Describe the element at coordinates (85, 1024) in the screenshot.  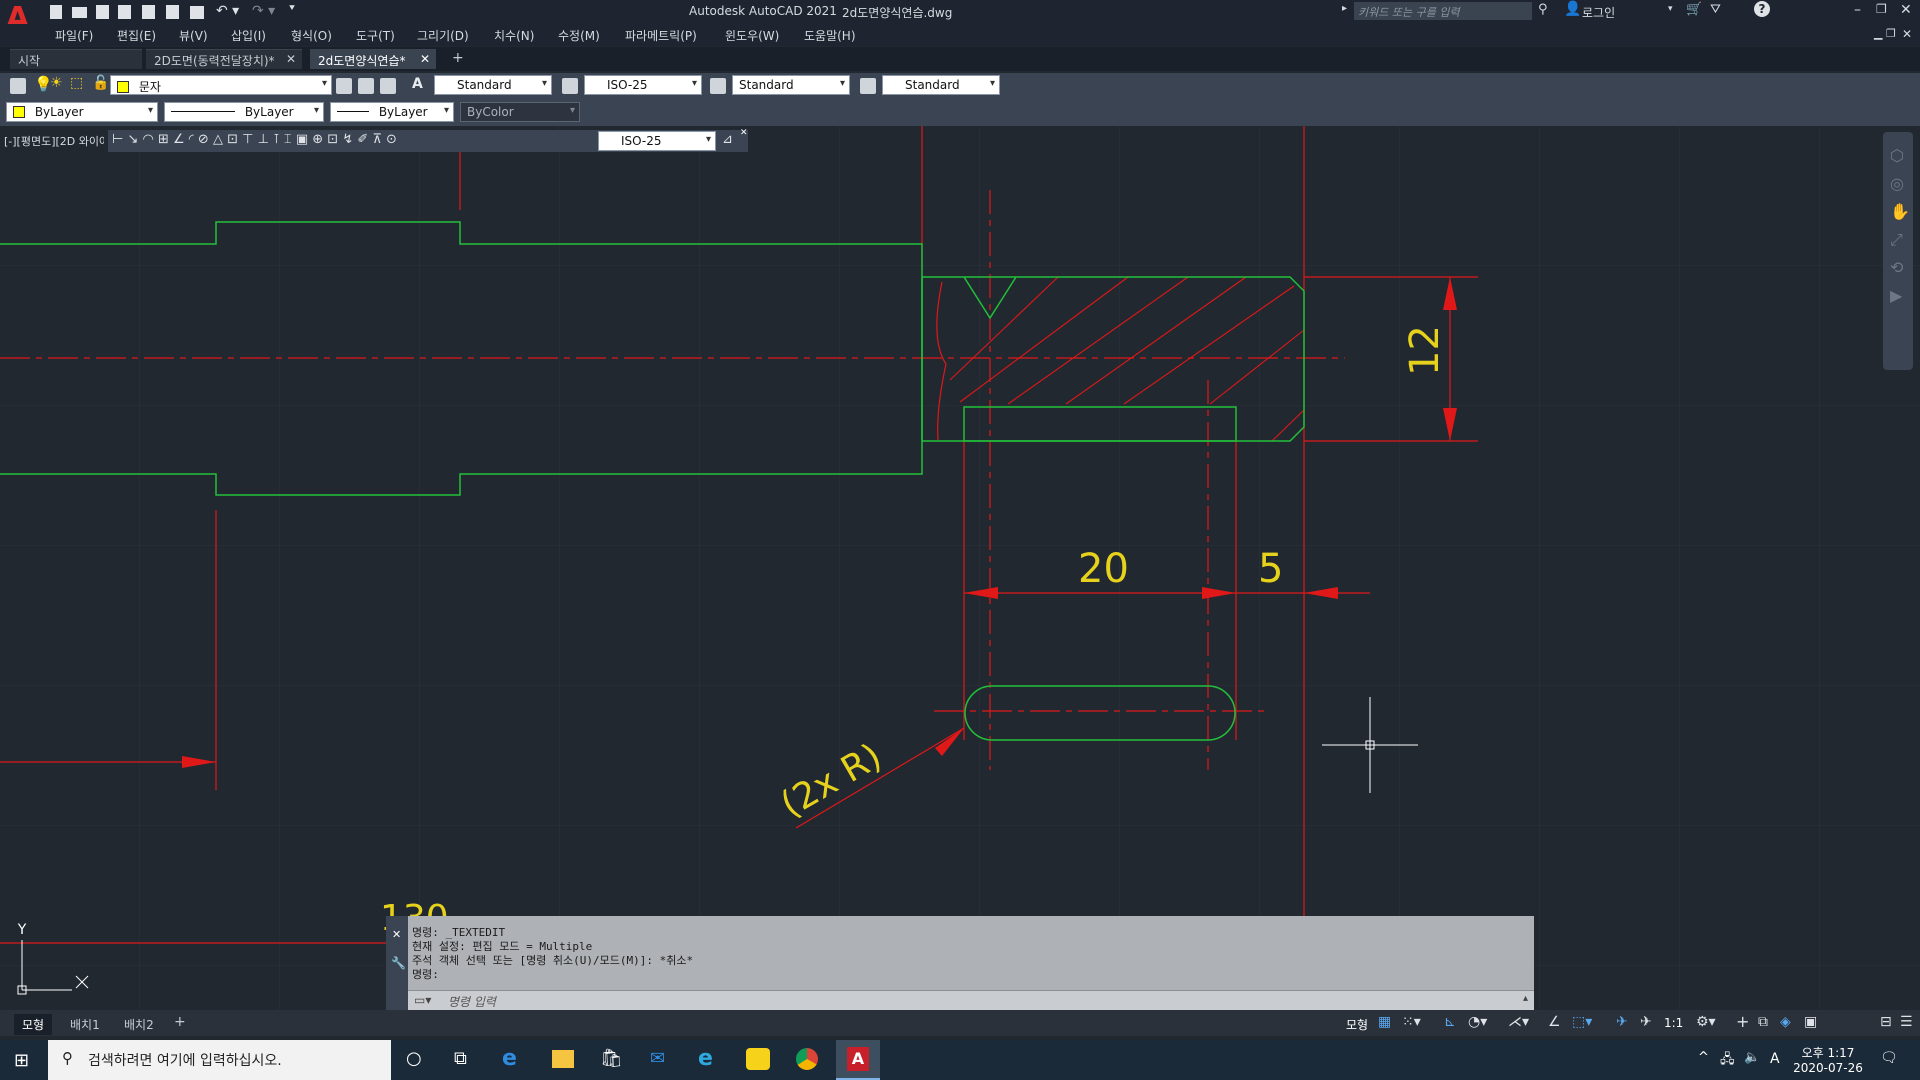
I see `layout-tab-layout1: 배치1` at that location.